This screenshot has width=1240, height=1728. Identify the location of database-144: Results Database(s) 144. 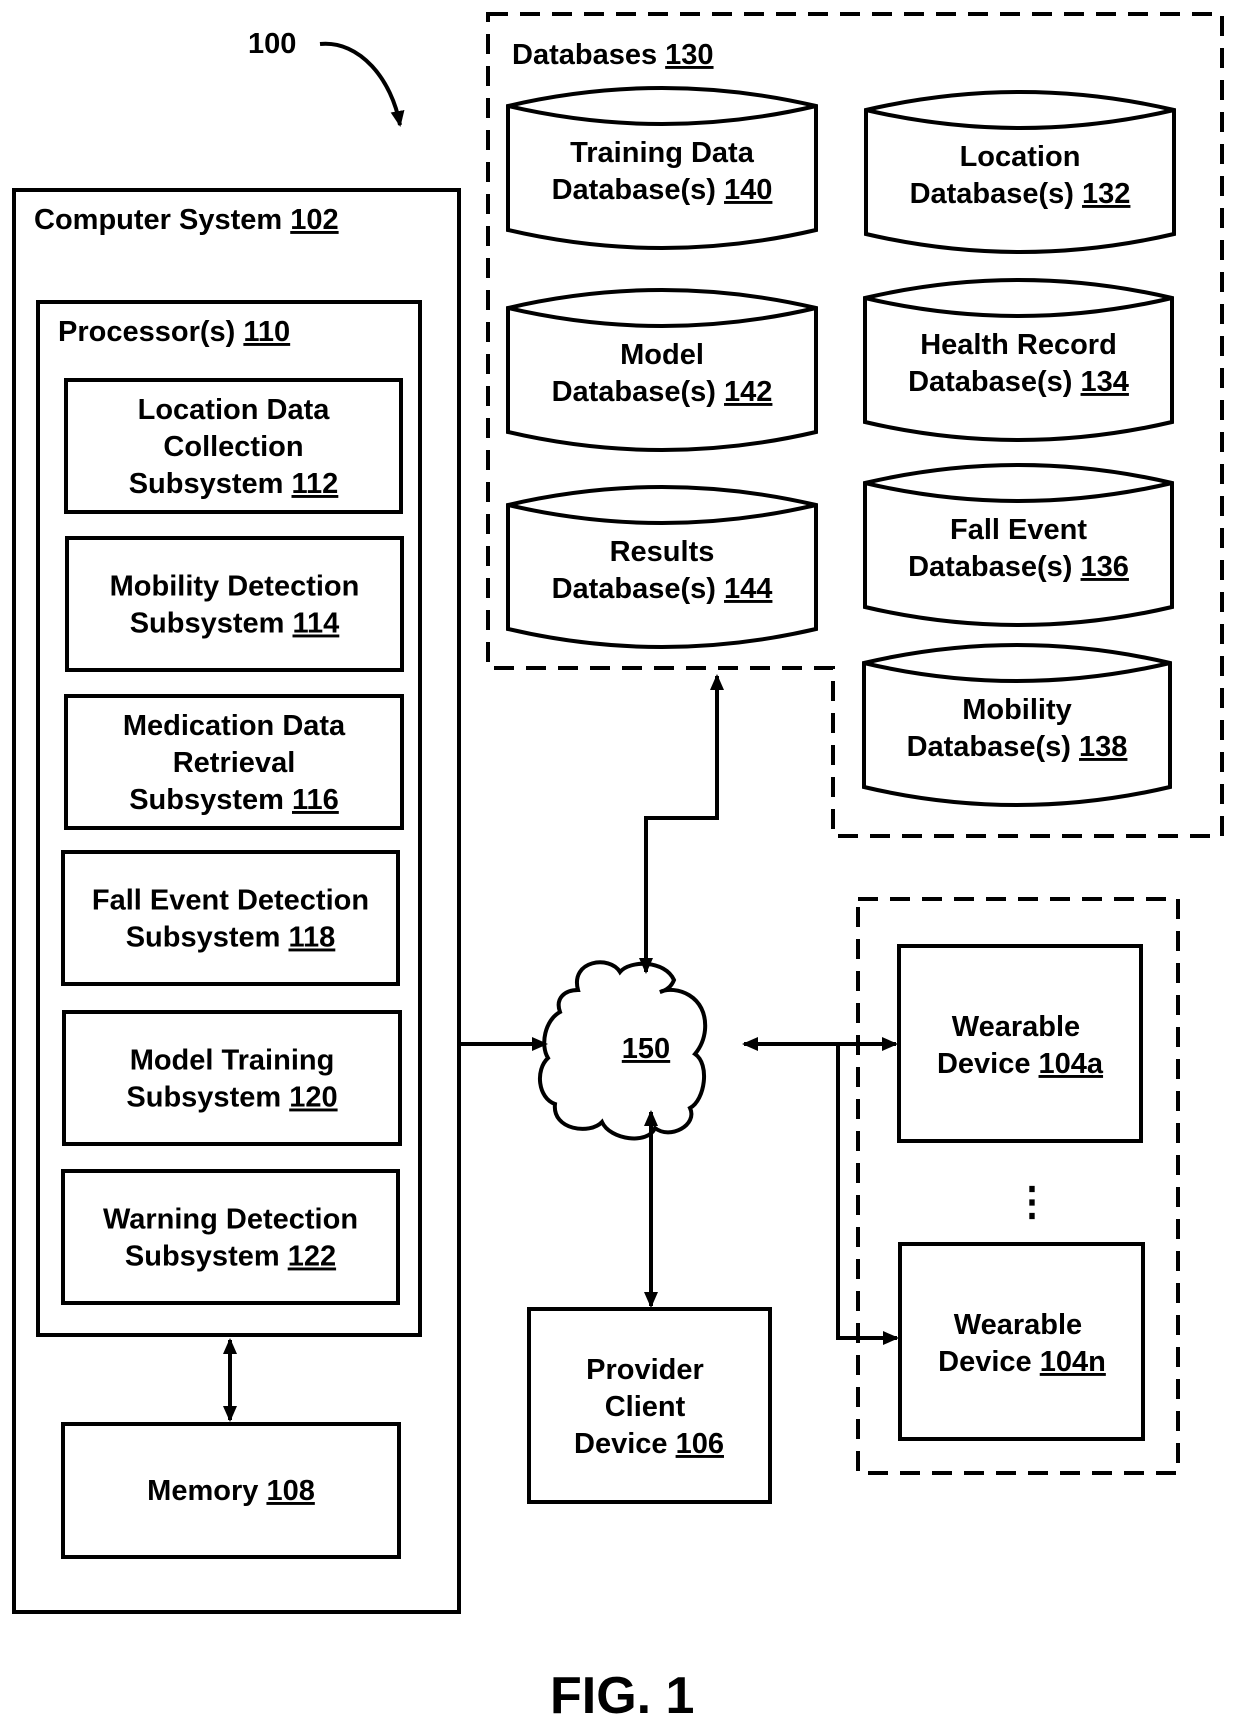
(662, 567).